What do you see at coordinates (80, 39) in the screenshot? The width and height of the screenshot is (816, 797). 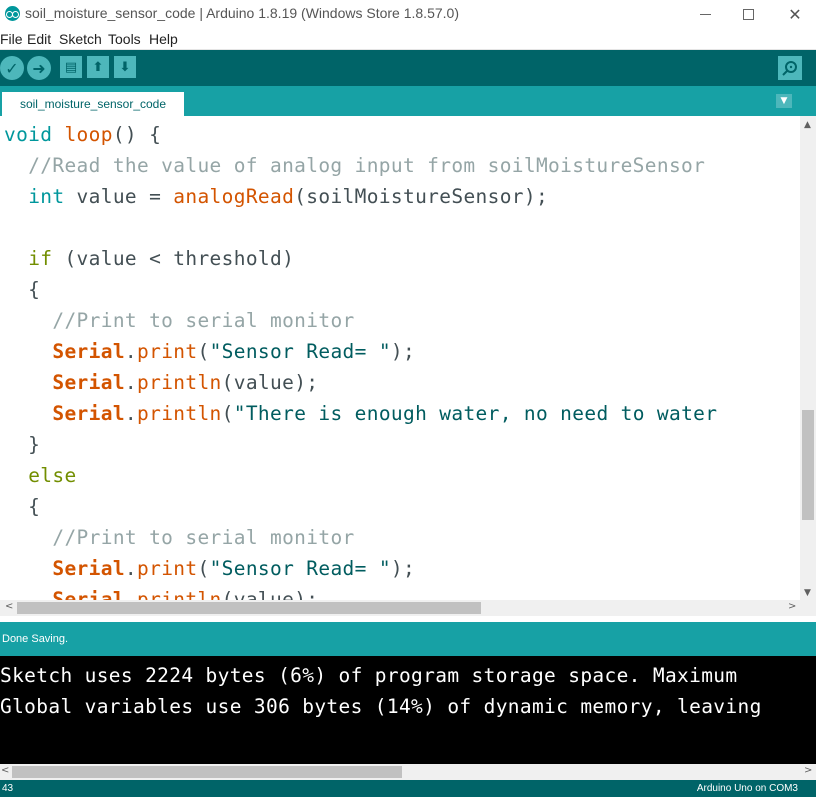 I see `menu-sketch: Sketch` at bounding box center [80, 39].